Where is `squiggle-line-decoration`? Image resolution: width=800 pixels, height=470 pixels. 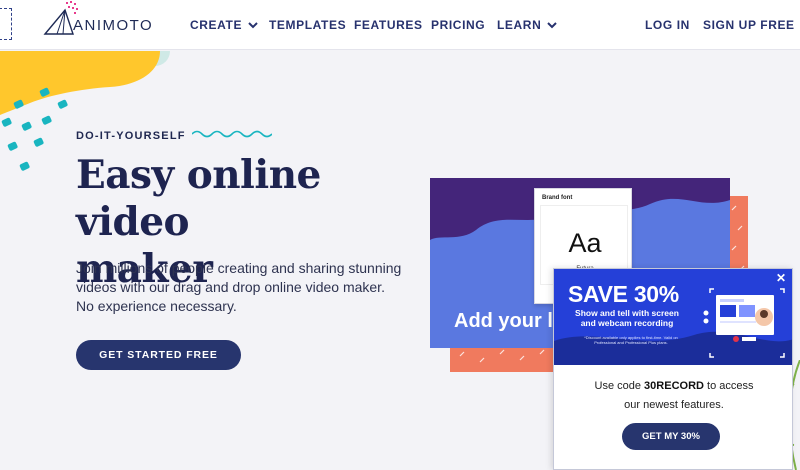 squiggle-line-decoration is located at coordinates (232, 134).